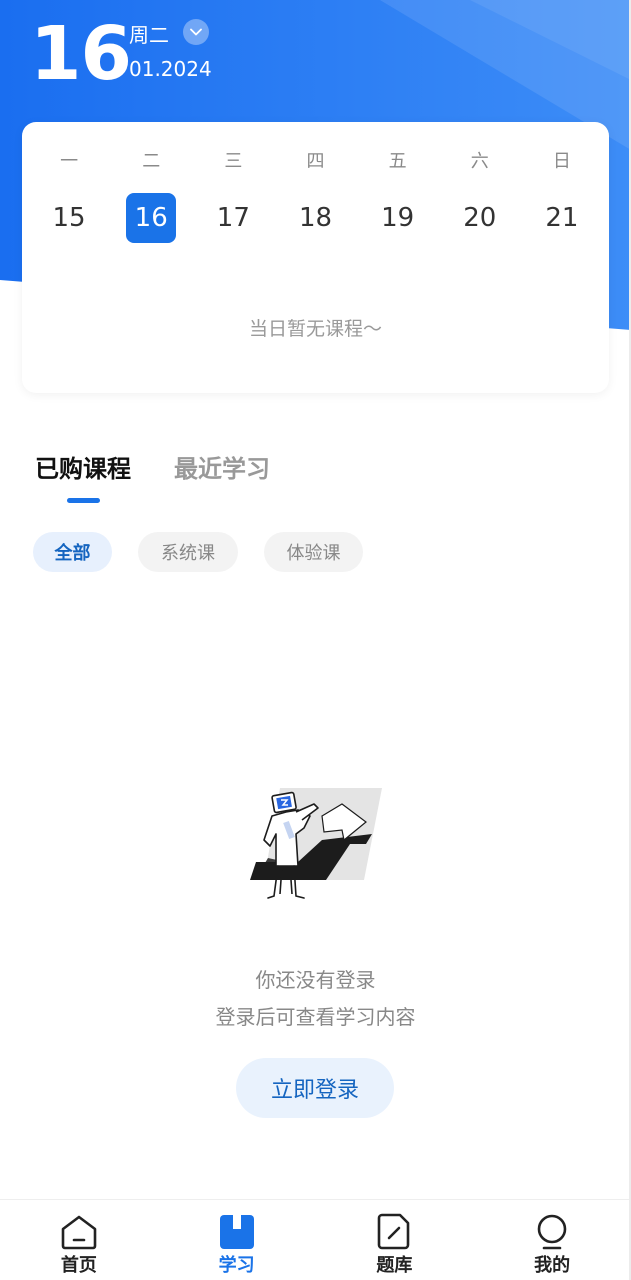 The height and width of the screenshot is (1280, 631). What do you see at coordinates (233, 161) in the screenshot?
I see `weekday-label: 三` at bounding box center [233, 161].